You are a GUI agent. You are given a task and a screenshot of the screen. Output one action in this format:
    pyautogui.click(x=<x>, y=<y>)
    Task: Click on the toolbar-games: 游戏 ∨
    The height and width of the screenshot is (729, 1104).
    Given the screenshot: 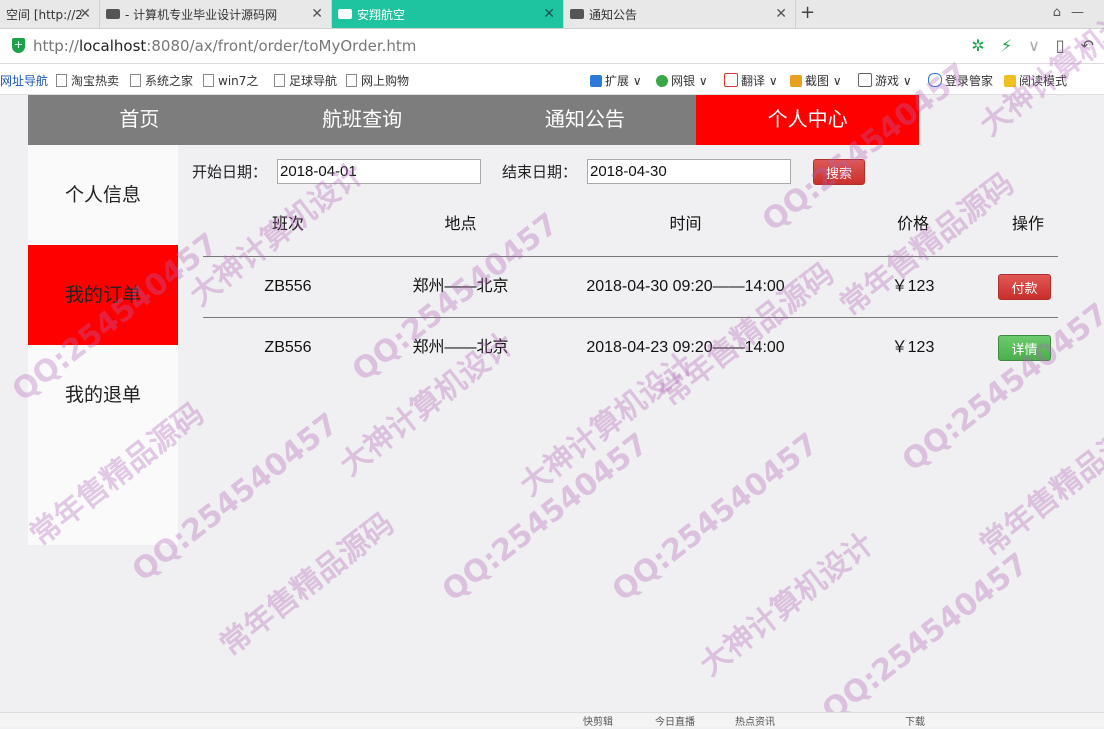 What is the action you would take?
    pyautogui.click(x=885, y=80)
    